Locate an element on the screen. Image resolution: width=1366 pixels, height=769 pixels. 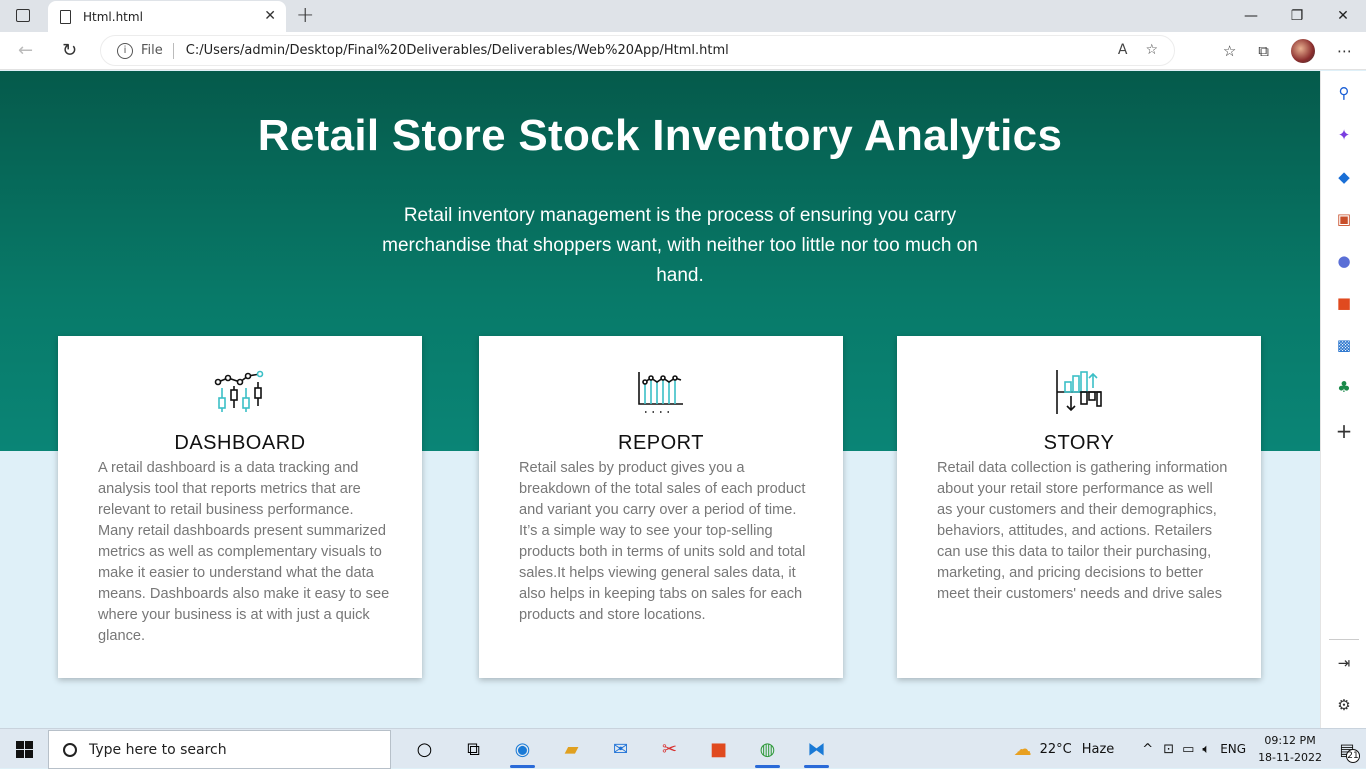
pinned-apps: ○ ⧉ ◉ ▰ ✉ ✂ ■ ◍ ⧓ is located at coordinates (620, 749).